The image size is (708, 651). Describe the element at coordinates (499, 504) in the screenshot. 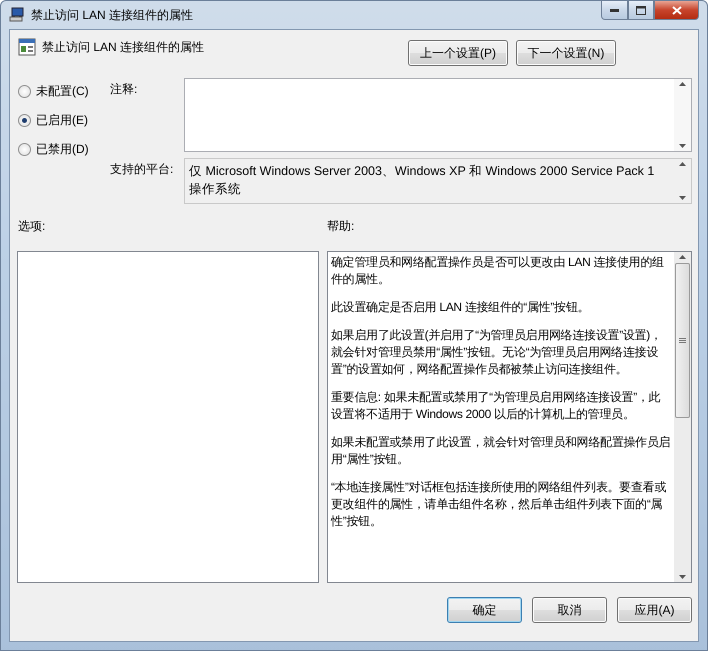

I see `help-paragraph: “本地连接属性”对话框包括连接所使用的网络组件列表。要查看或更改组件的属性，请单击组件名称，然后单击组件列表下面的“属性”按钮。` at that location.